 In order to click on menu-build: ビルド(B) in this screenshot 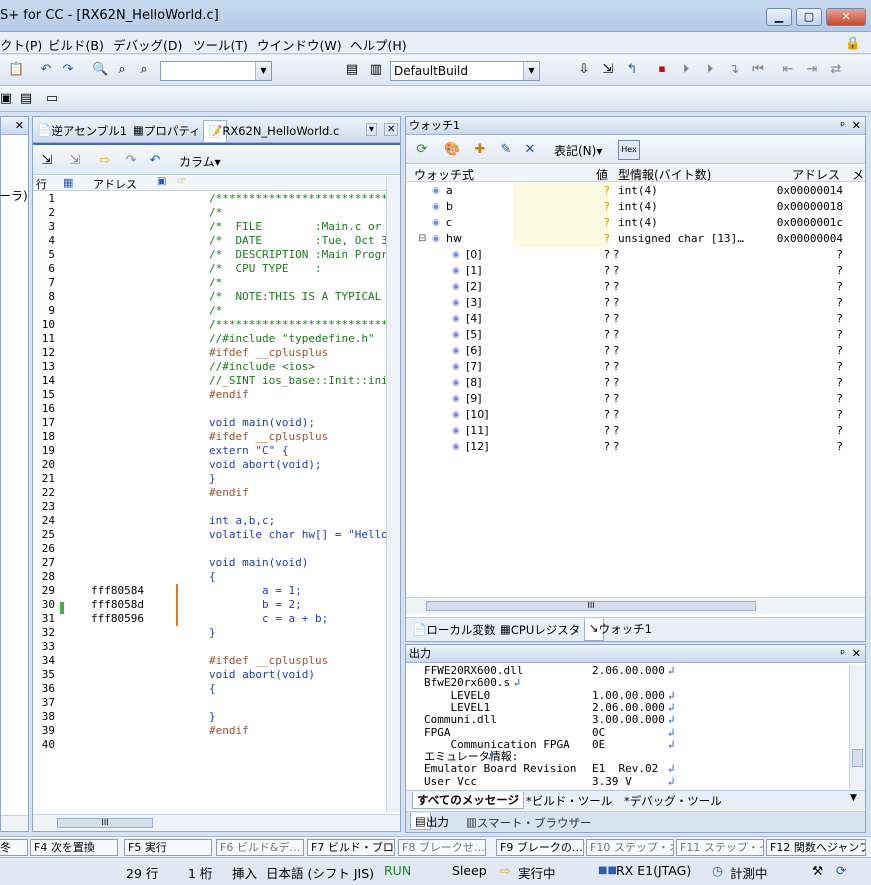, I will do `click(76, 44)`.